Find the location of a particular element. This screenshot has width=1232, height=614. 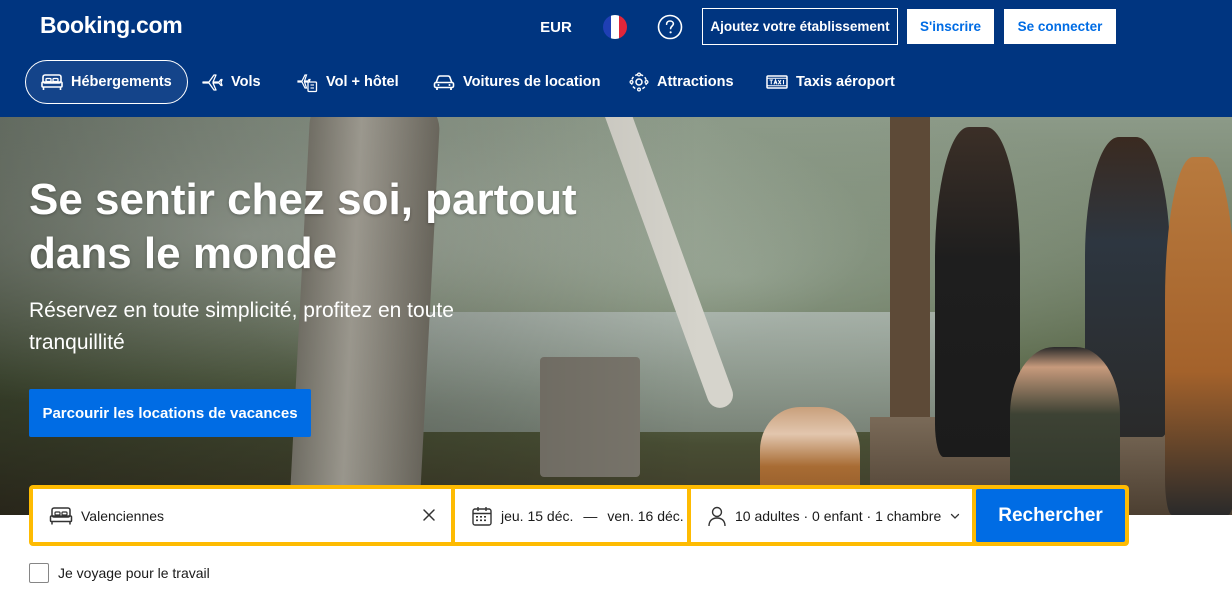

work-travel-label: Je voyage pour le travail is located at coordinates (134, 573).